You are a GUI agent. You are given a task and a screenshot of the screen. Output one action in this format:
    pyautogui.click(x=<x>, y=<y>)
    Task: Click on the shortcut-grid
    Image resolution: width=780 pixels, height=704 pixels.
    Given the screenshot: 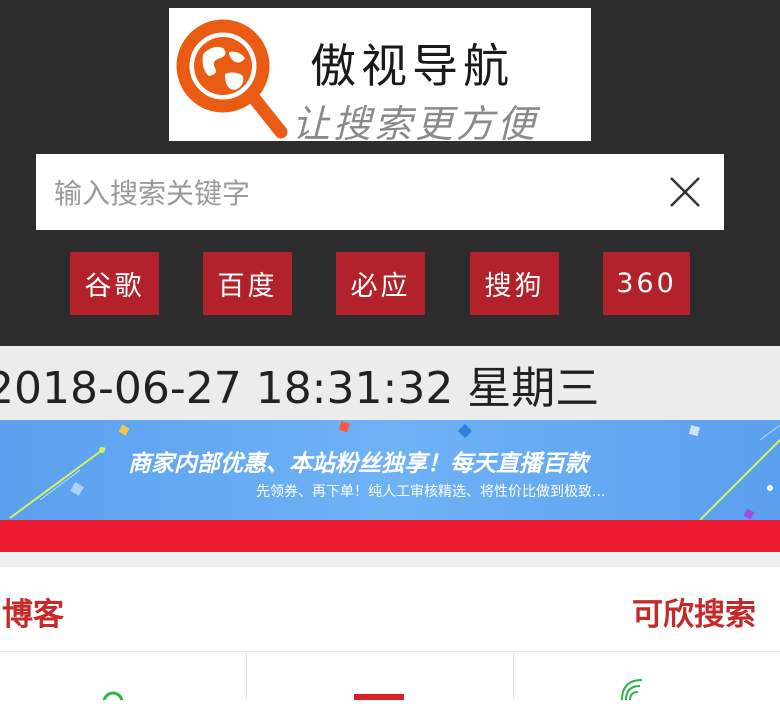 What is the action you would take?
    pyautogui.click(x=390, y=678)
    